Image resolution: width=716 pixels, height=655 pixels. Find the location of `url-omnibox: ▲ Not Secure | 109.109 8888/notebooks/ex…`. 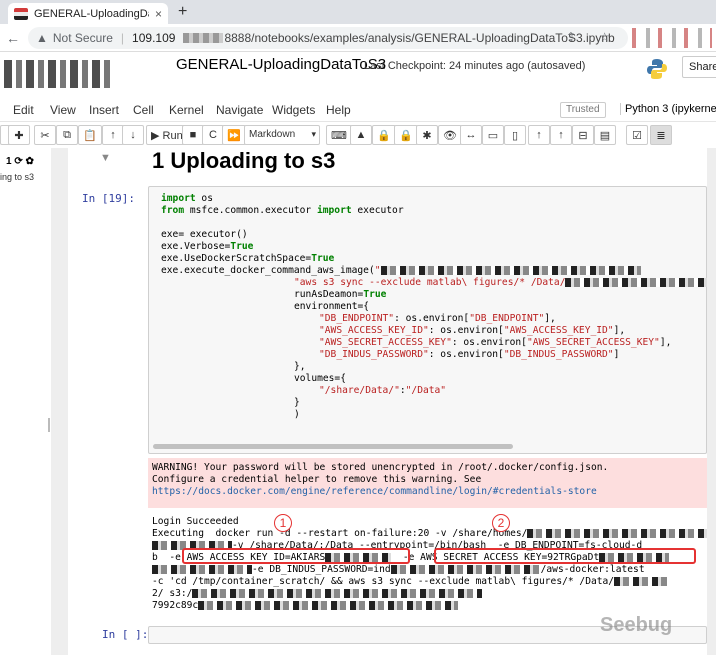

url-omnibox: ▲ Not Secure | 109.109 8888/notebooks/ex… is located at coordinates (328, 38).